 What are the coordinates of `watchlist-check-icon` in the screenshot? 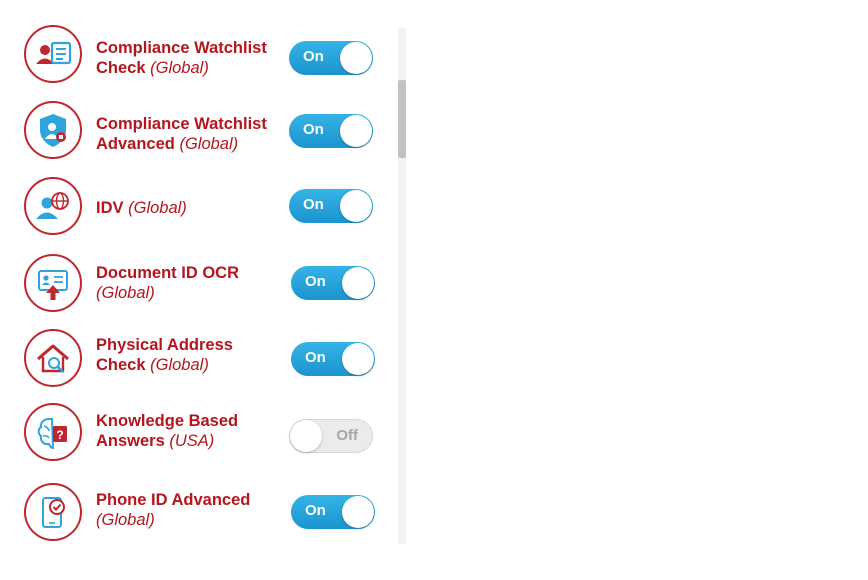 It's located at (53, 54).